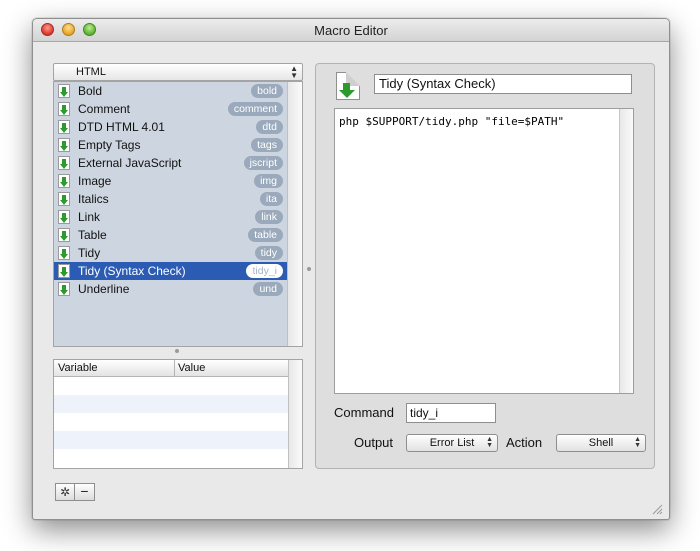  I want to click on macro-list-item: Tidy (Syntax Check) tidy_i, so click(170, 271).